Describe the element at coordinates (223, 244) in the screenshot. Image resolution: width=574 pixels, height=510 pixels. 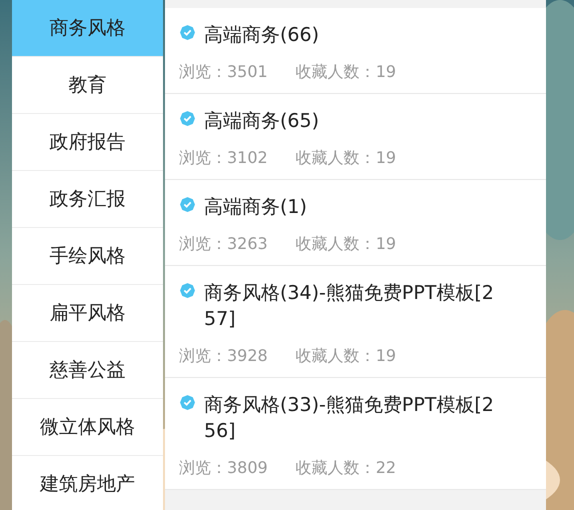
I see `view-count: 浏览：3263` at that location.